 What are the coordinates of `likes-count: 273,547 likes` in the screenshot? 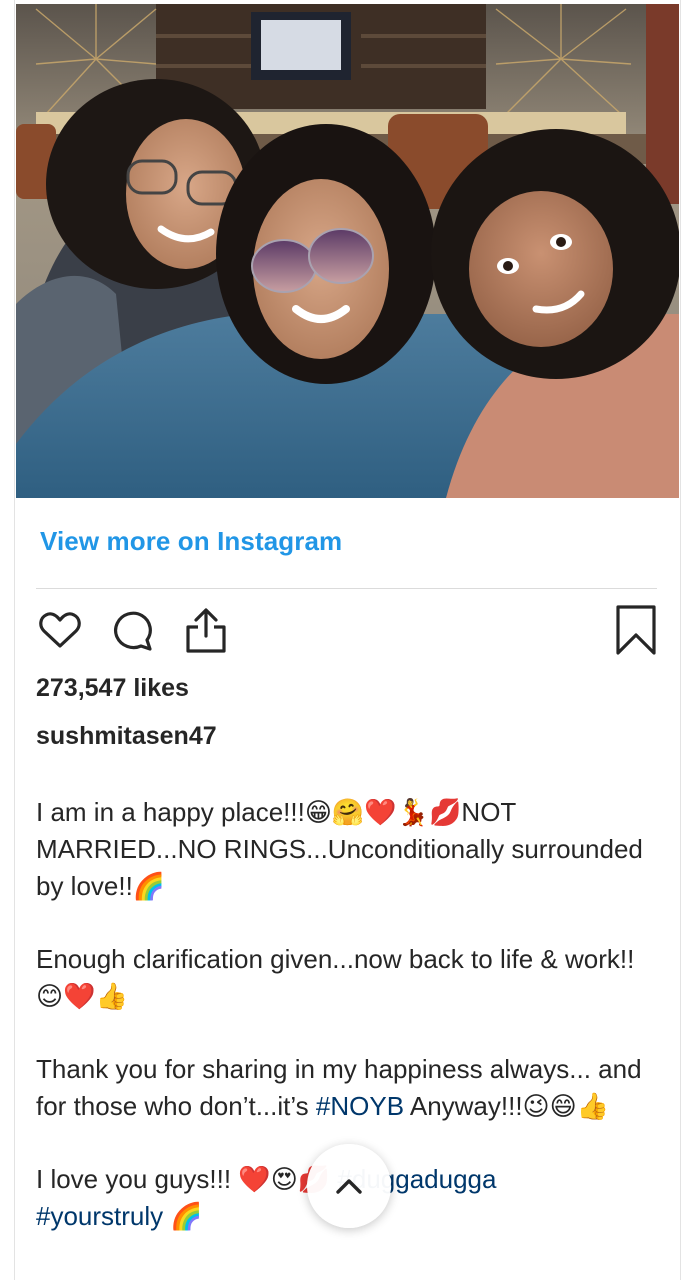 It's located at (112, 688).